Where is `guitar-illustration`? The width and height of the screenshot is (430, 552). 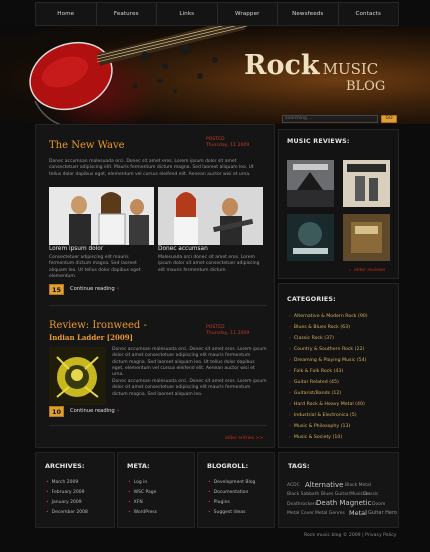
guitar-illustration is located at coordinates (138, 75).